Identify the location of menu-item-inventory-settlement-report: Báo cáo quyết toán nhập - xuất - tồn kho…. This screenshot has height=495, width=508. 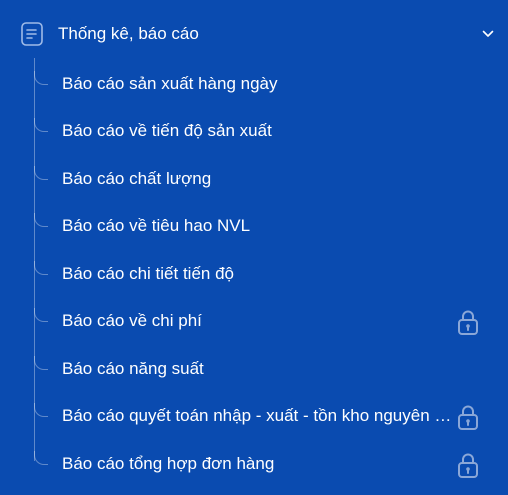
(254, 417).